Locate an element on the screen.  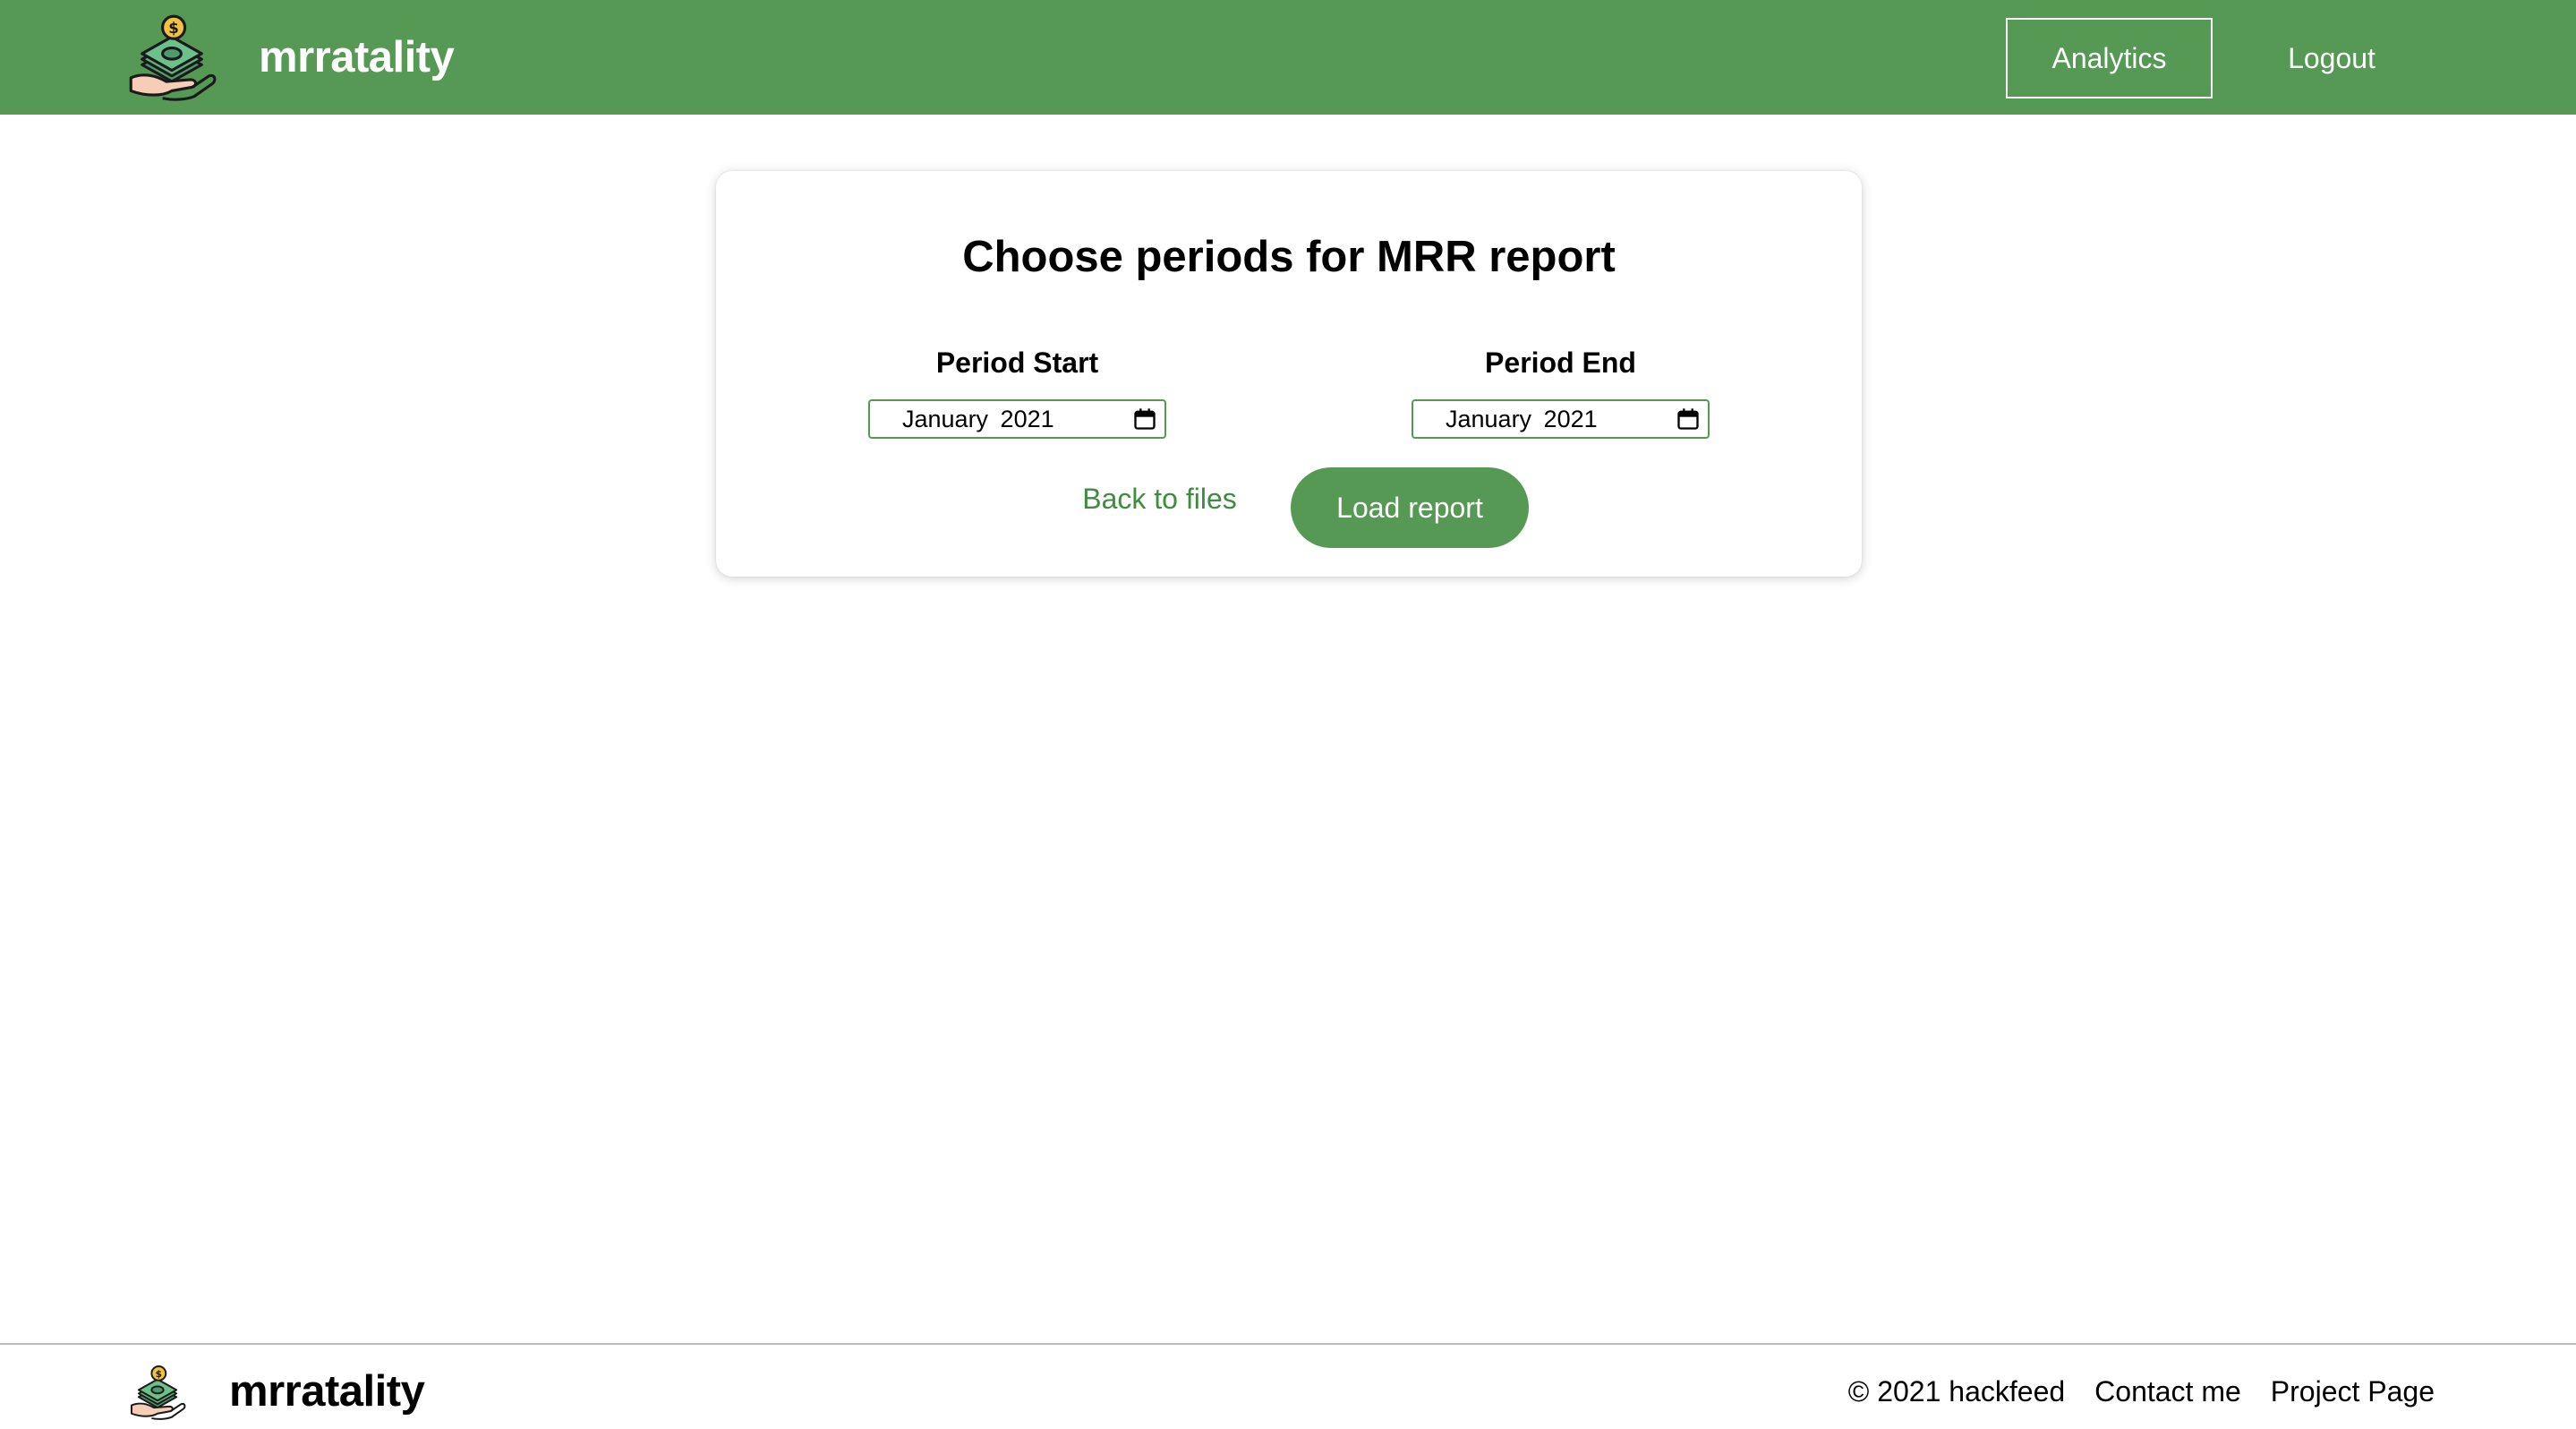
period-end-input: January 2021 is located at coordinates (1561, 419).